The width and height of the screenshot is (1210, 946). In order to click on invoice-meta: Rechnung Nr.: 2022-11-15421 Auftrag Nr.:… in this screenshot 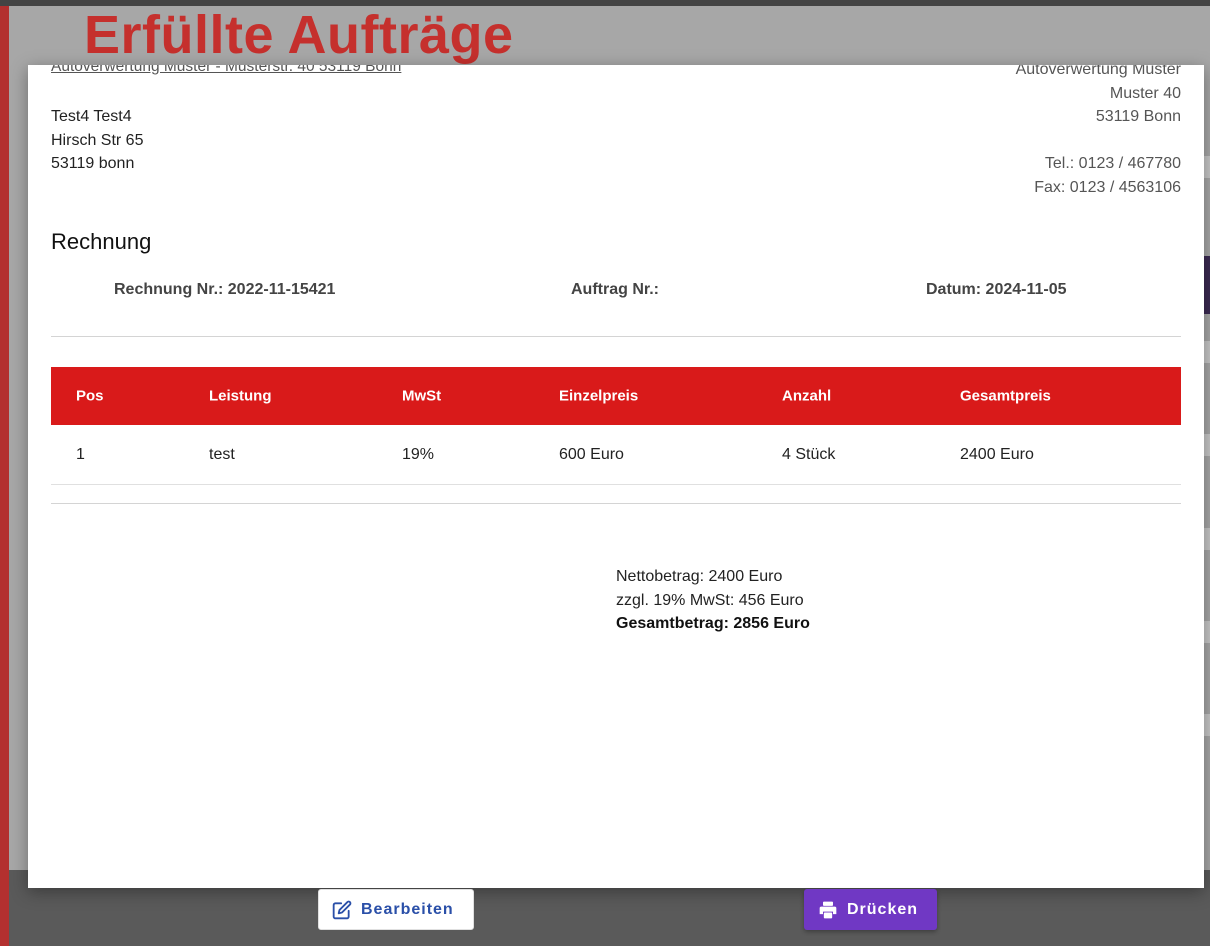, I will do `click(616, 292)`.